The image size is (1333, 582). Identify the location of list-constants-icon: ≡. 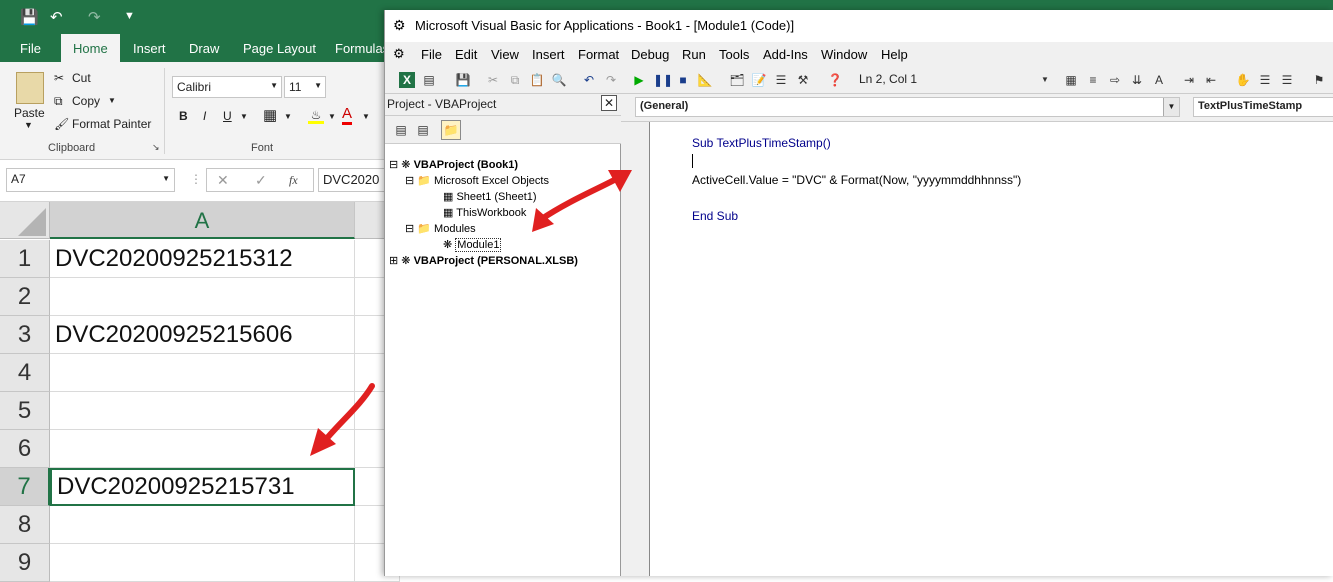
(1093, 80).